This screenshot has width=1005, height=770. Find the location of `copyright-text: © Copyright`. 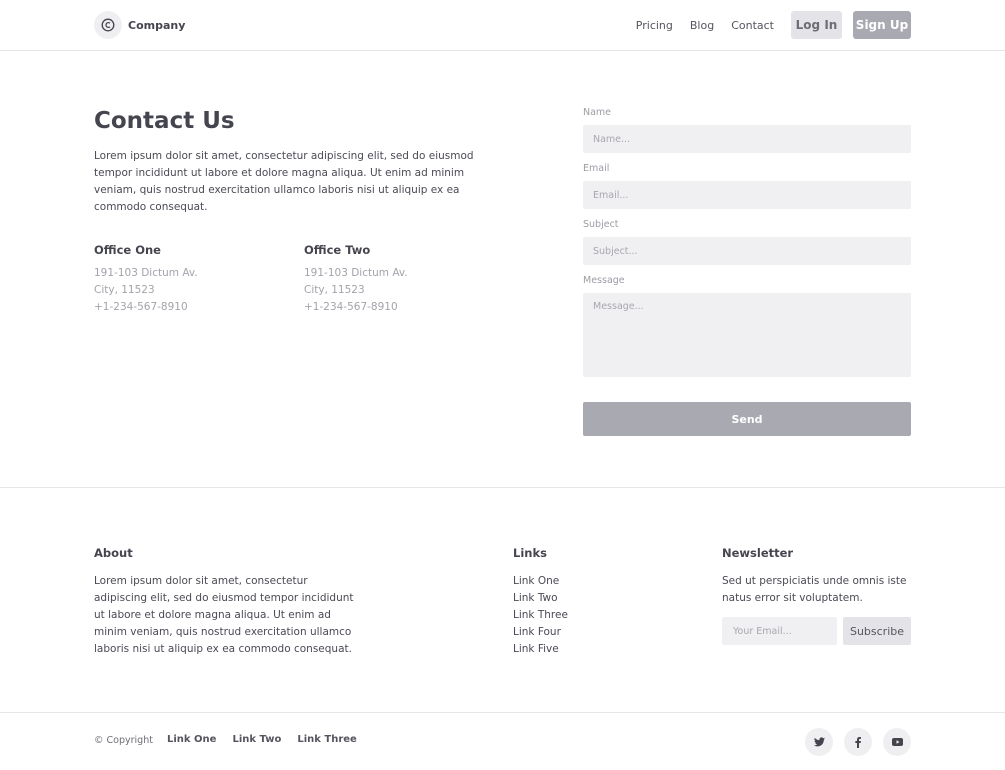

copyright-text: © Copyright is located at coordinates (123, 740).